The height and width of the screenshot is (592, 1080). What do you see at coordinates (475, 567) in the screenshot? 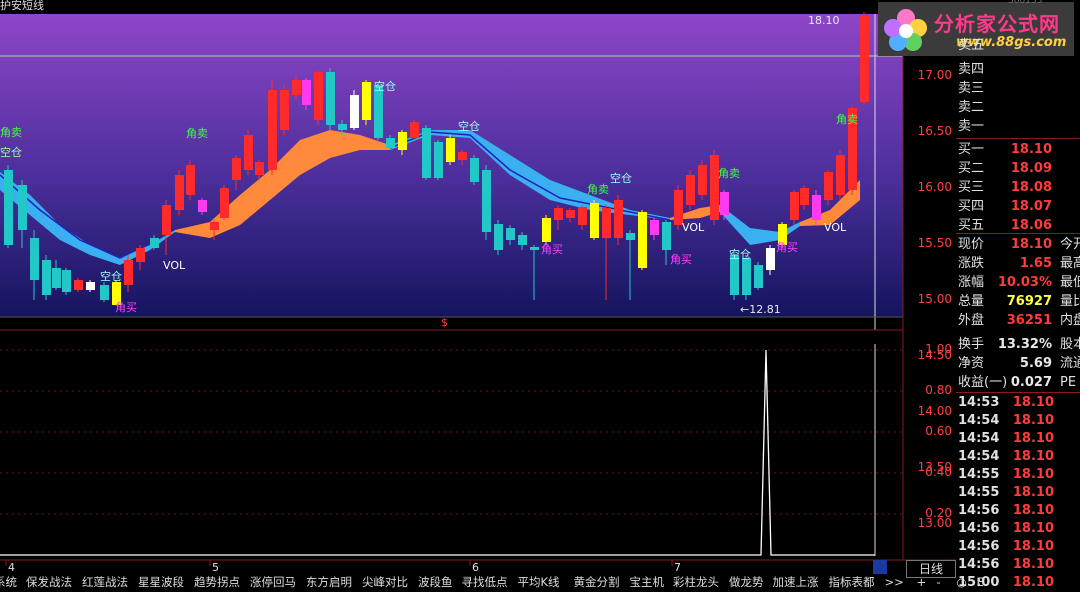
I see `date-label: 6` at bounding box center [475, 567].